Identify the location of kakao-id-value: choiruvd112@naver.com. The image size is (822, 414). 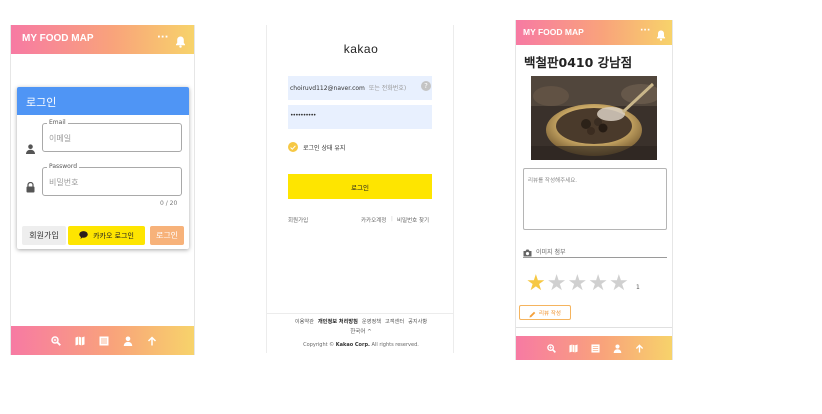
(327, 88).